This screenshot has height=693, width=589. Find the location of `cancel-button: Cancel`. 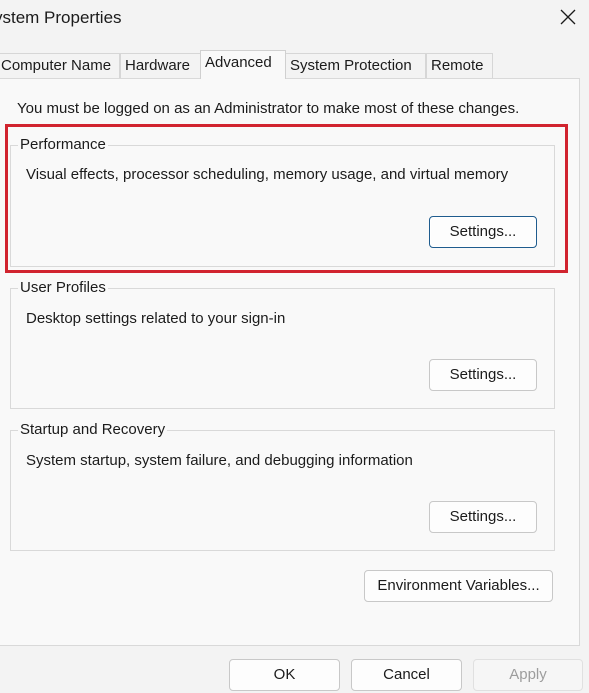

cancel-button: Cancel is located at coordinates (406, 675).